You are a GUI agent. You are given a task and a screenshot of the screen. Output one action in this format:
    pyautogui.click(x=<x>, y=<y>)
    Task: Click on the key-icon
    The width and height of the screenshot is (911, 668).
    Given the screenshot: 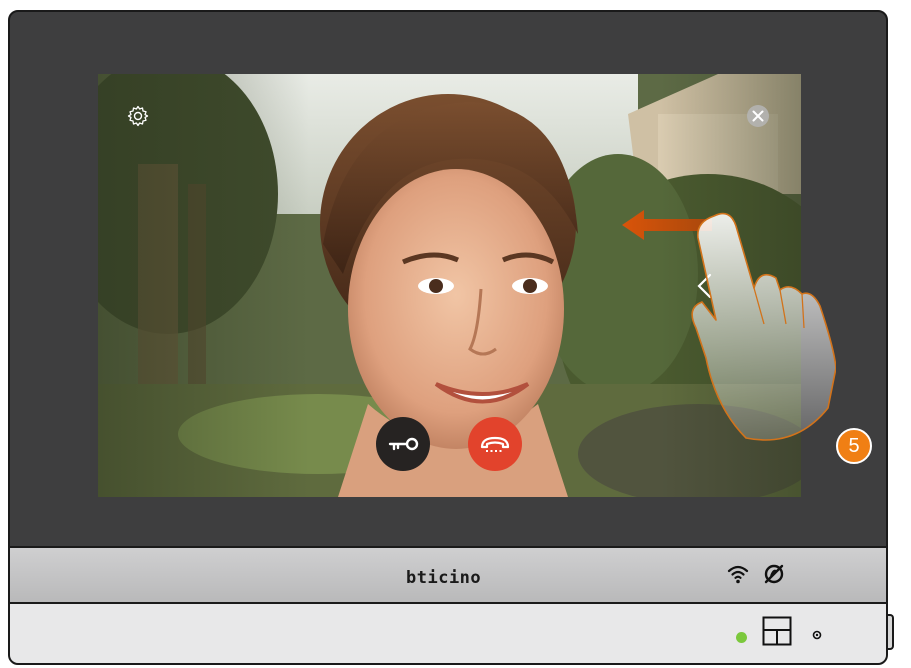 What is the action you would take?
    pyautogui.click(x=403, y=444)
    